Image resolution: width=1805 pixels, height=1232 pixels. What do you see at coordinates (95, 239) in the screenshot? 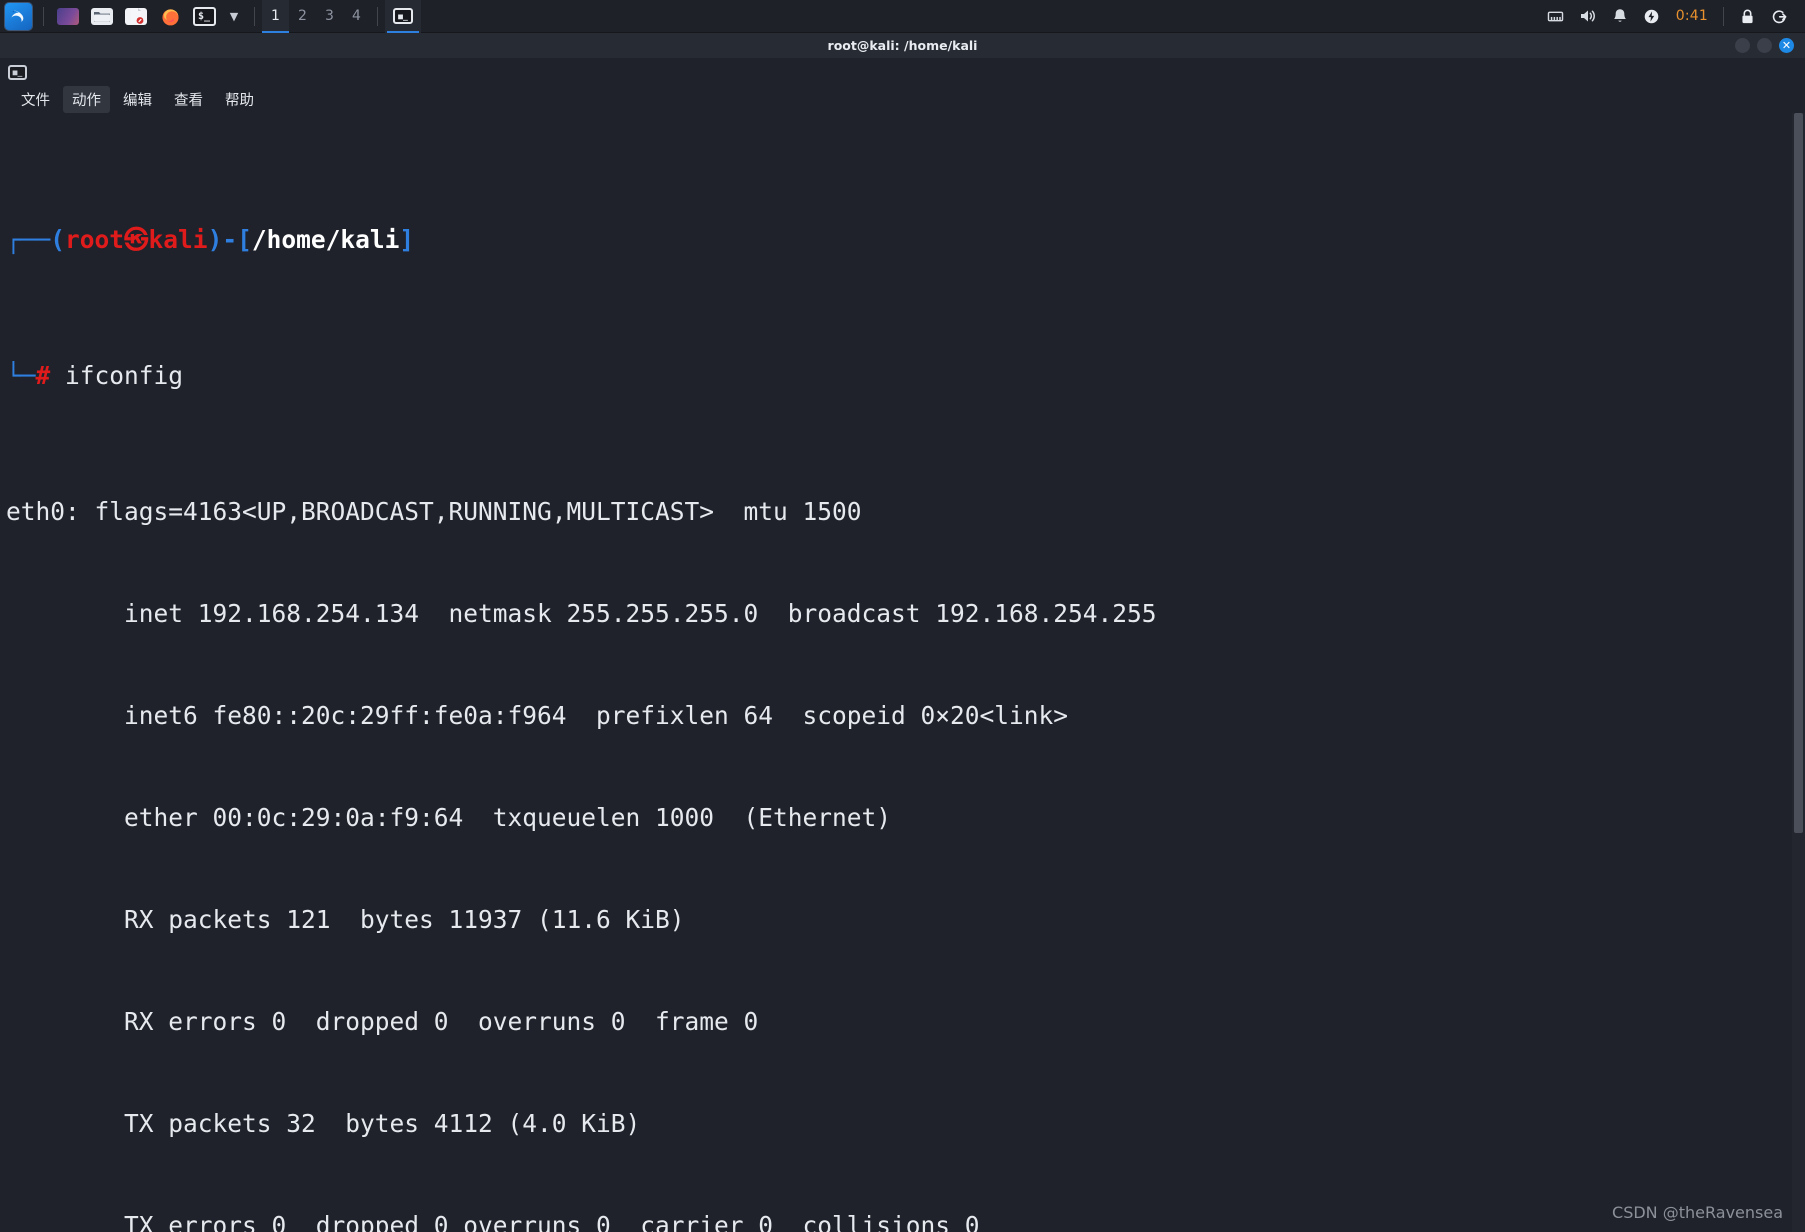
I see `prompt-user: root` at bounding box center [95, 239].